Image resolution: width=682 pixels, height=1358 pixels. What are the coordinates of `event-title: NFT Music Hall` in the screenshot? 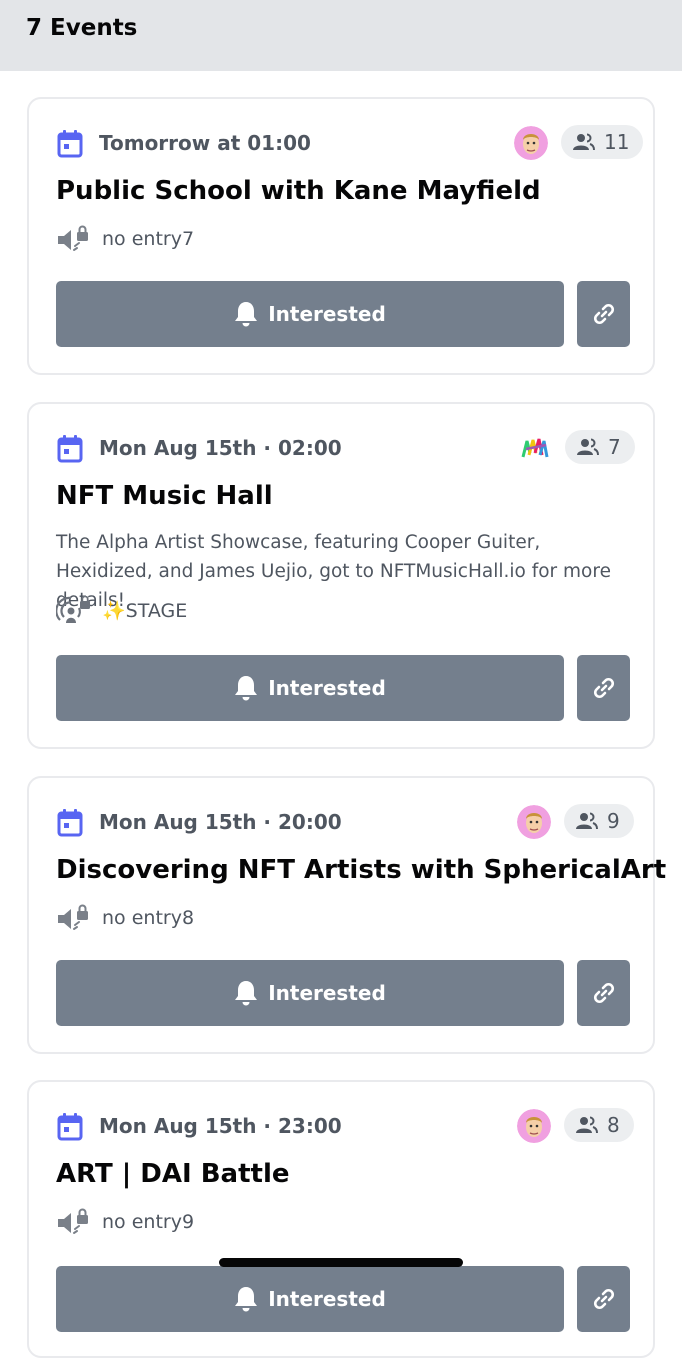 It's located at (164, 496).